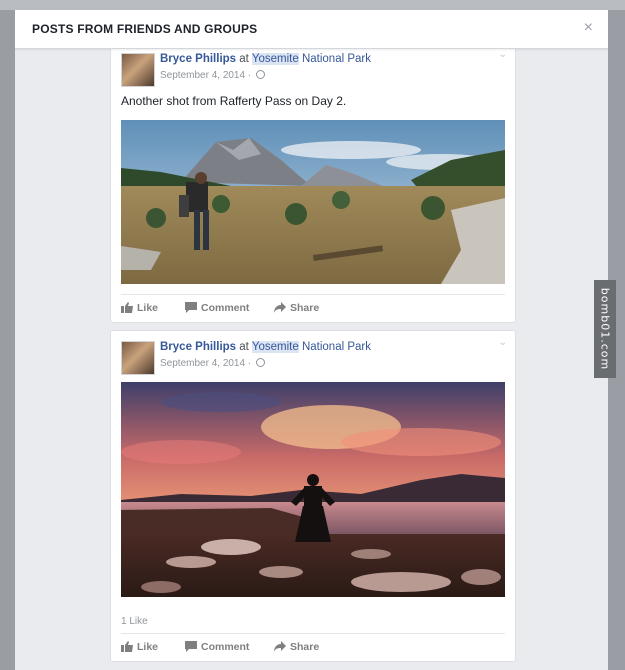  I want to click on background-top-strip, so click(312, 5).